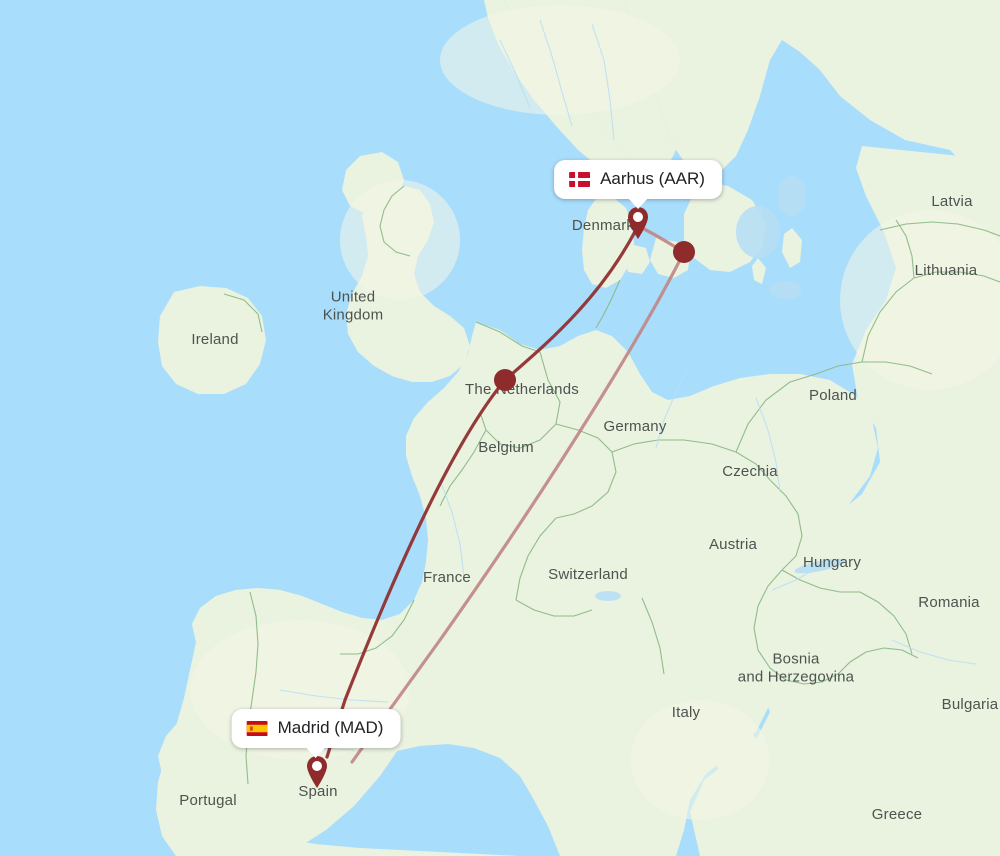 The width and height of the screenshot is (1000, 856). I want to click on callout-origin-label: Aarhus (AAR), so click(652, 178).